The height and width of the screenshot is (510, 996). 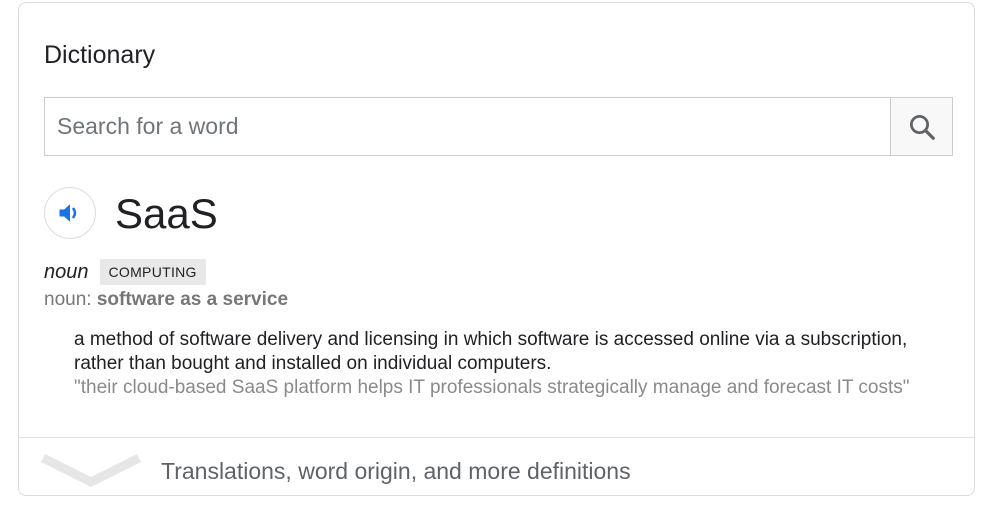 What do you see at coordinates (166, 213) in the screenshot?
I see `headword: SaaS` at bounding box center [166, 213].